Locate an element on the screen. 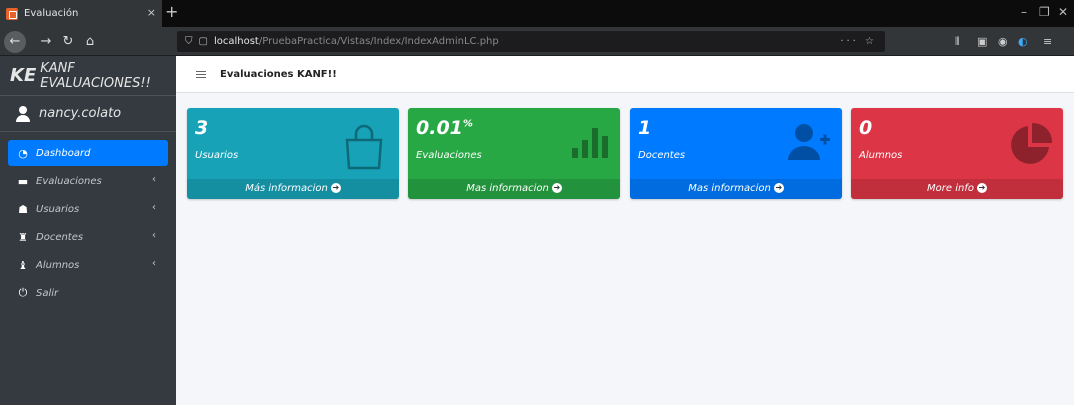 This screenshot has height=405, width=1074. sidebar-item-label: Evaluaciones is located at coordinates (69, 181).